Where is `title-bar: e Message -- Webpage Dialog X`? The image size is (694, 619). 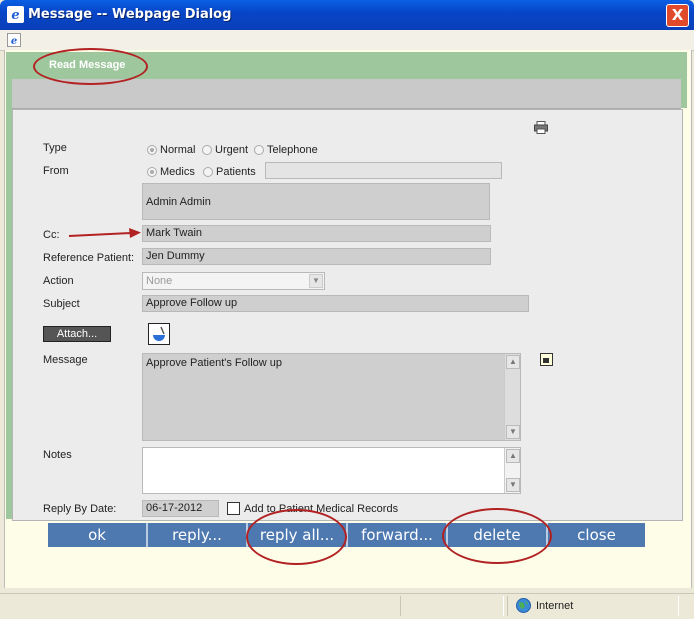 title-bar: e Message -- Webpage Dialog X is located at coordinates (347, 15).